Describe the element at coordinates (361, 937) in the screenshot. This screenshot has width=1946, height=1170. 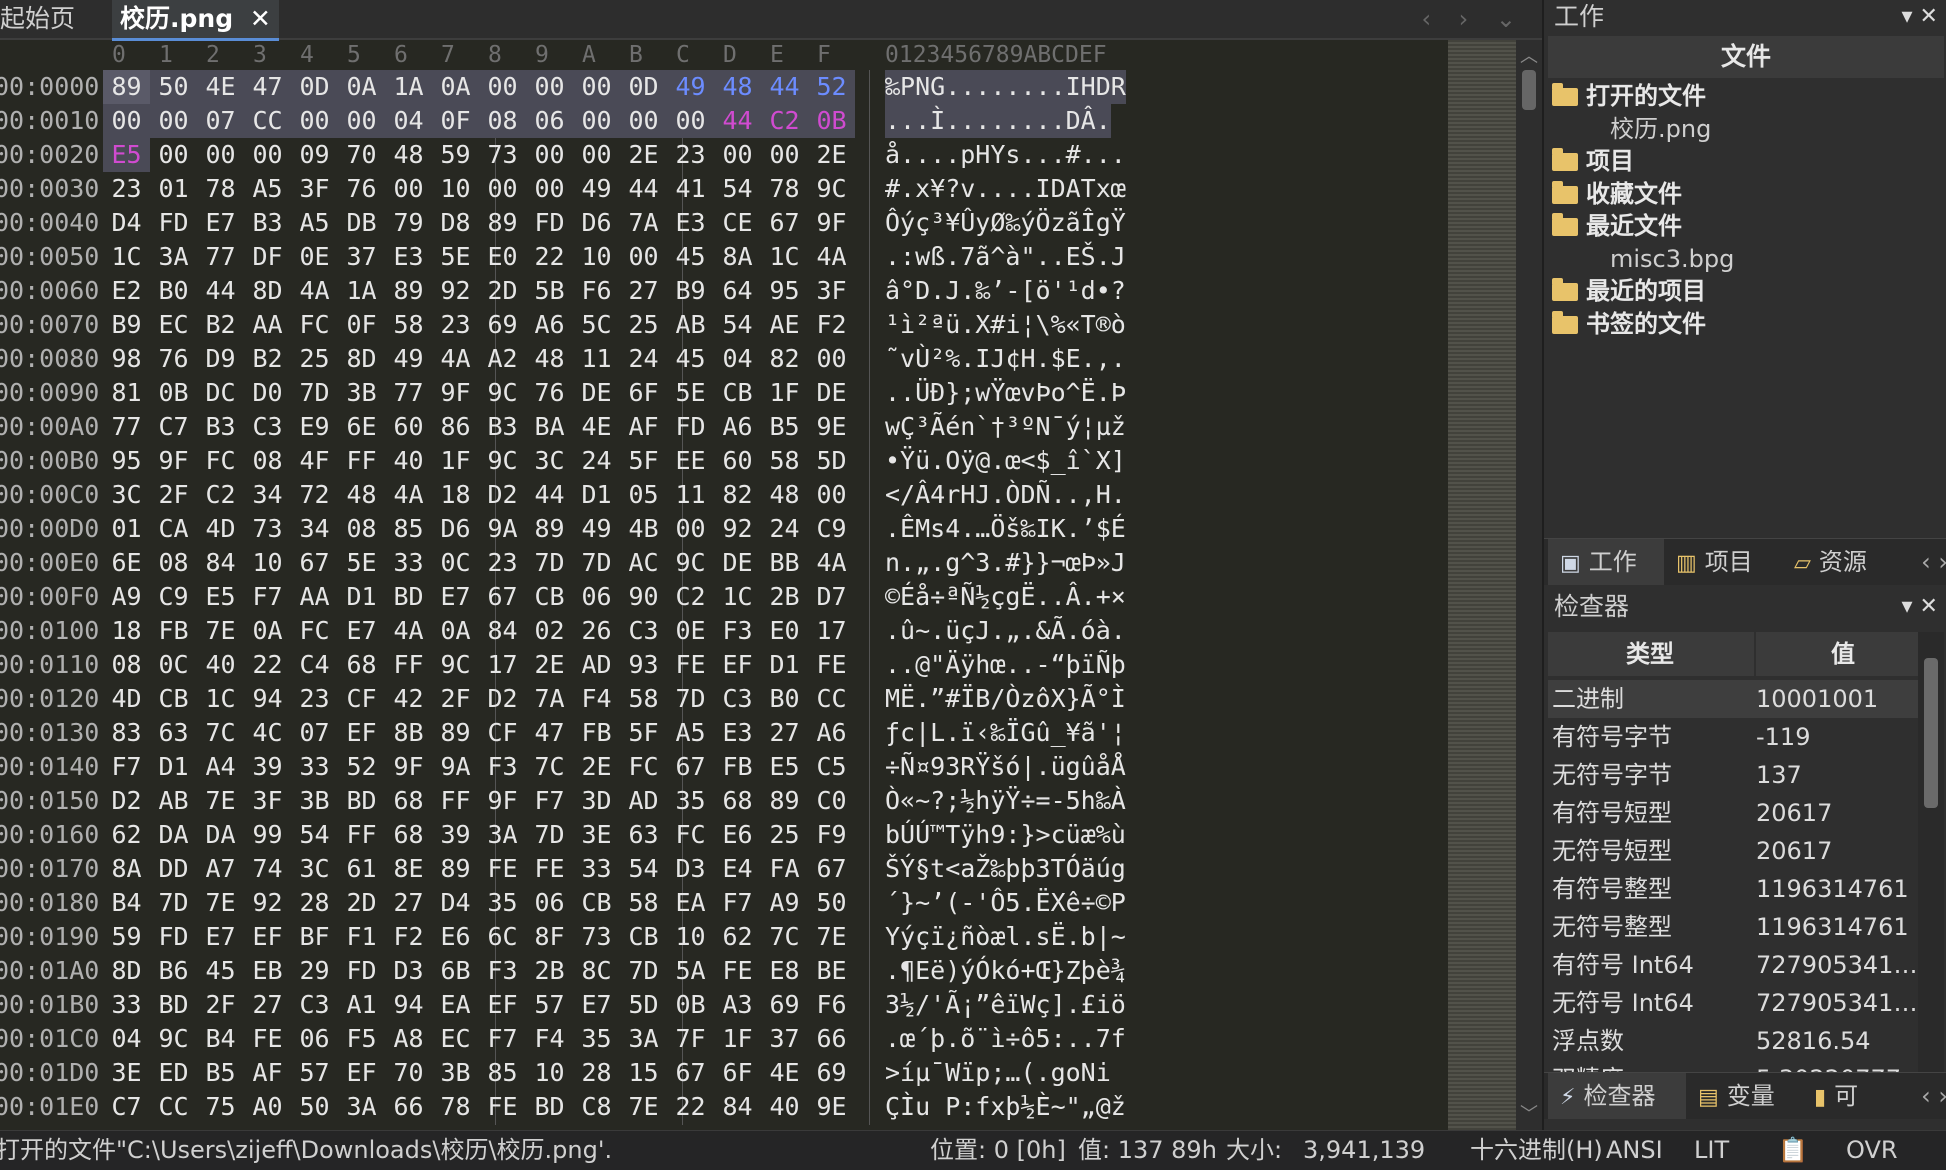
I see `hex-byte: F1` at that location.